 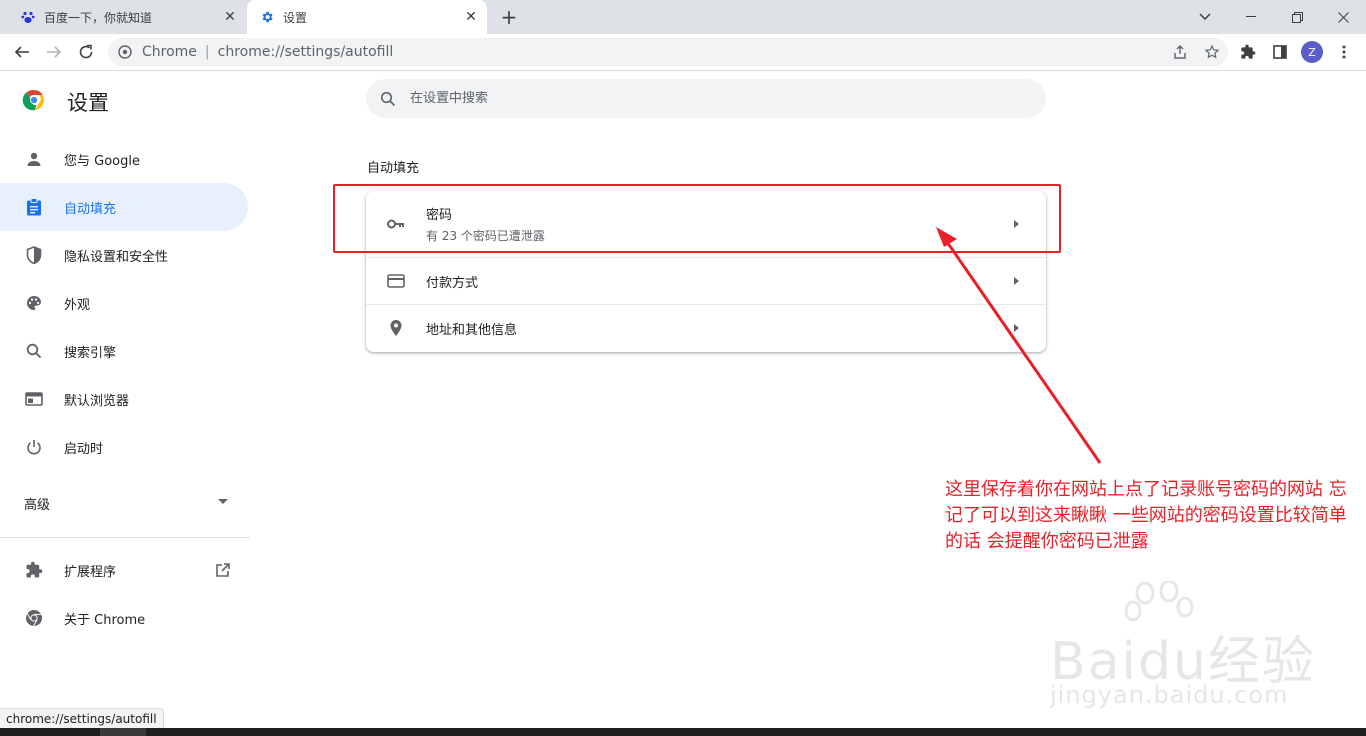 I want to click on sidebar-item-label: 隐私设置和安全性, so click(x=116, y=257).